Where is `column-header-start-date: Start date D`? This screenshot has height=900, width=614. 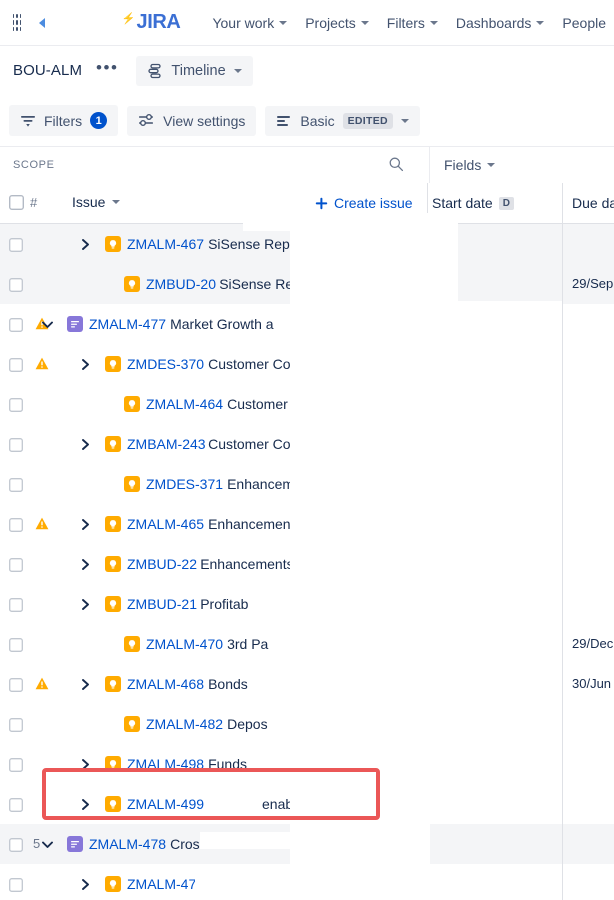 column-header-start-date: Start date D is located at coordinates (473, 203).